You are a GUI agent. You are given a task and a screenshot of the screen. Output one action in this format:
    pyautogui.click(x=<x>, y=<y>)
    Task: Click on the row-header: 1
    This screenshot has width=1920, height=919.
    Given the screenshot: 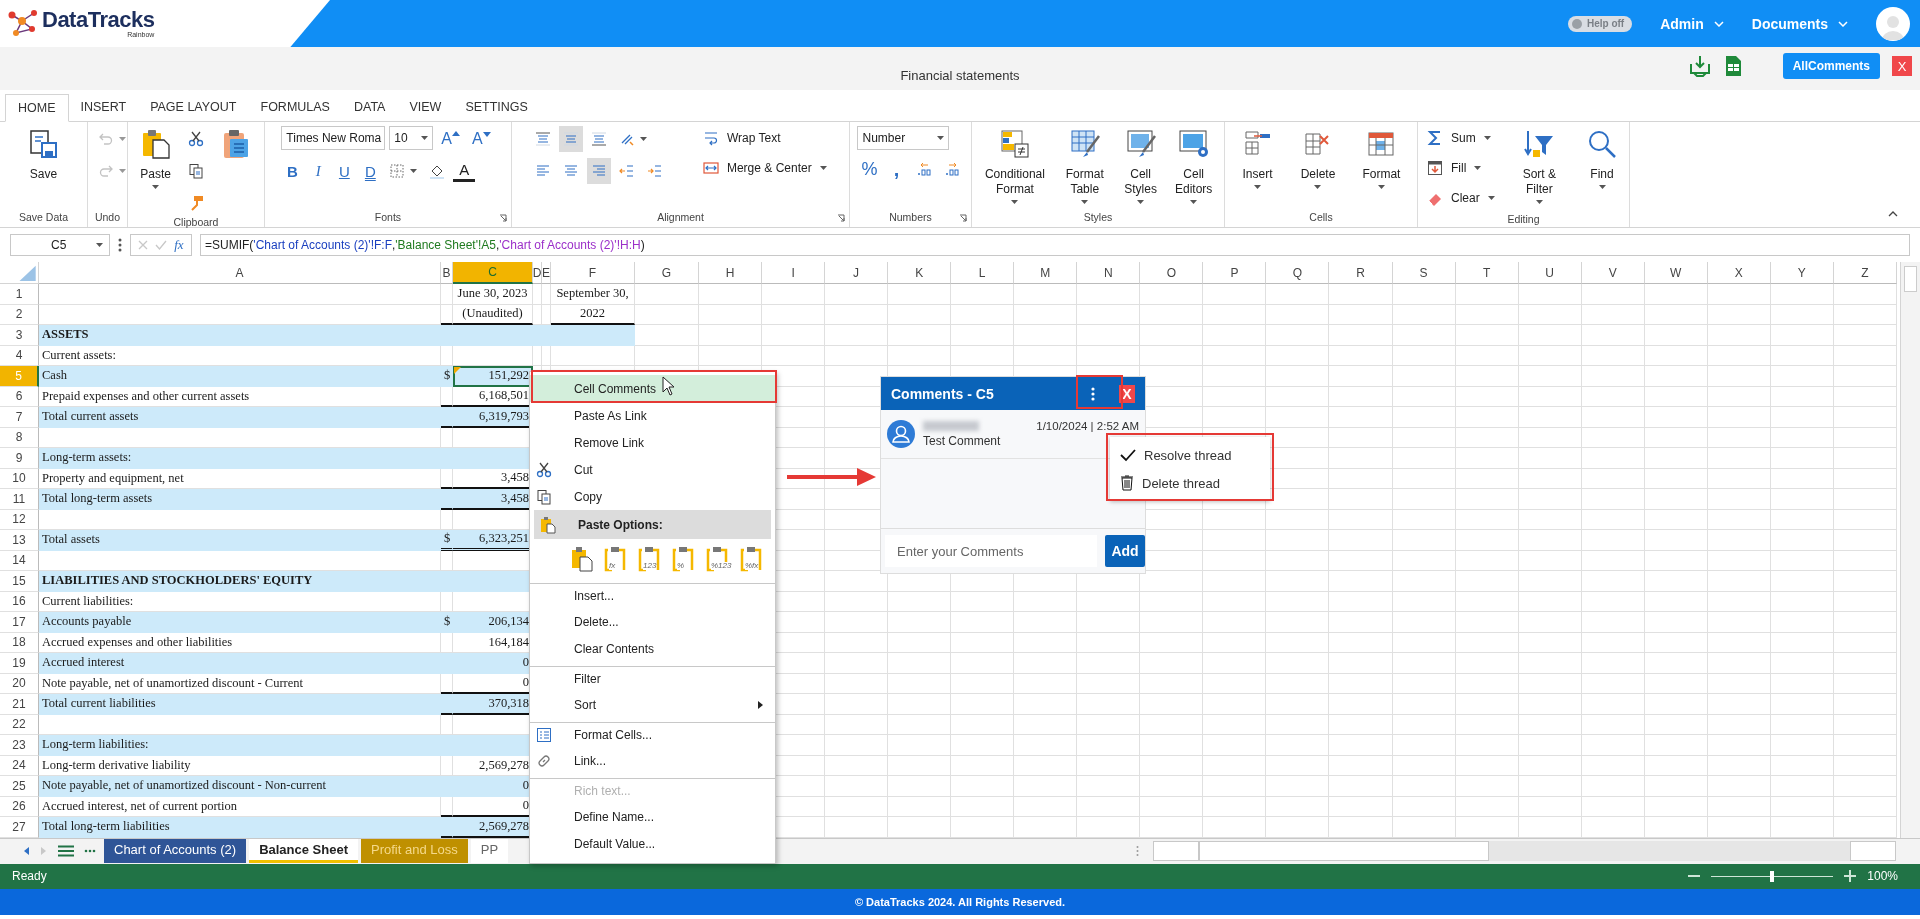 What is the action you would take?
    pyautogui.click(x=19, y=294)
    